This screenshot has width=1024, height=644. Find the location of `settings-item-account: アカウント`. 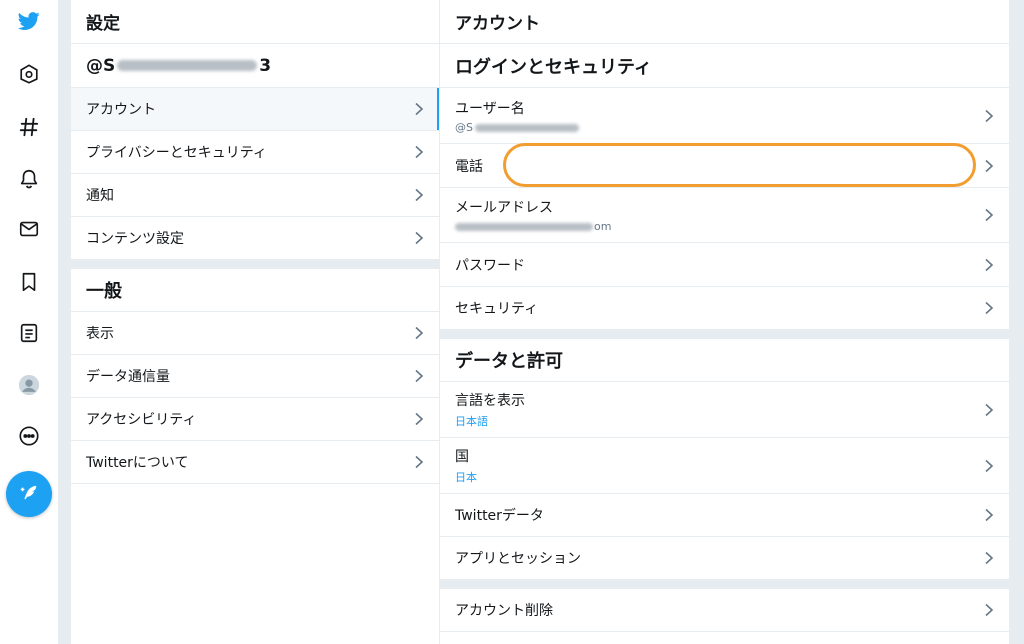

settings-item-account: アカウント is located at coordinates (255, 109).